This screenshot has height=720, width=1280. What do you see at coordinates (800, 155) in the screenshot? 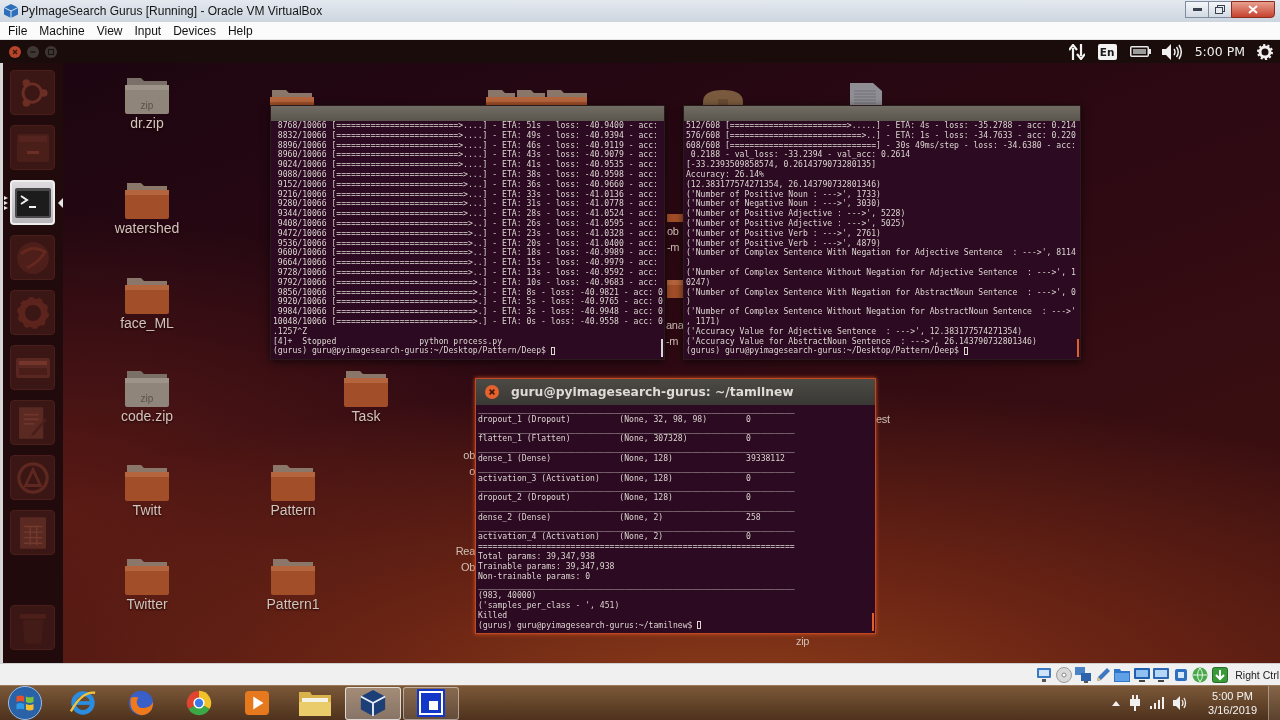
I see `terminal-line: 0.2188 - val_loss: -33.2394 - val_acc: 0.2614` at bounding box center [800, 155].